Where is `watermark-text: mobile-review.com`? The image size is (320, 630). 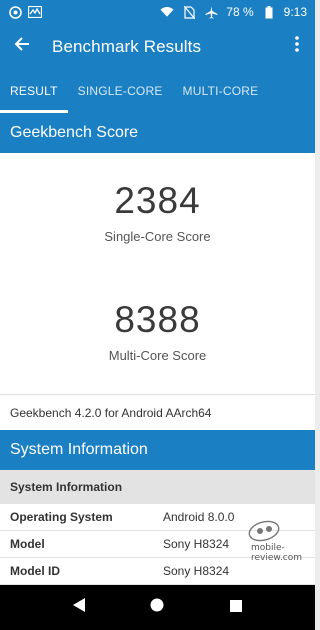
watermark-text: mobile-review.com is located at coordinates (277, 553).